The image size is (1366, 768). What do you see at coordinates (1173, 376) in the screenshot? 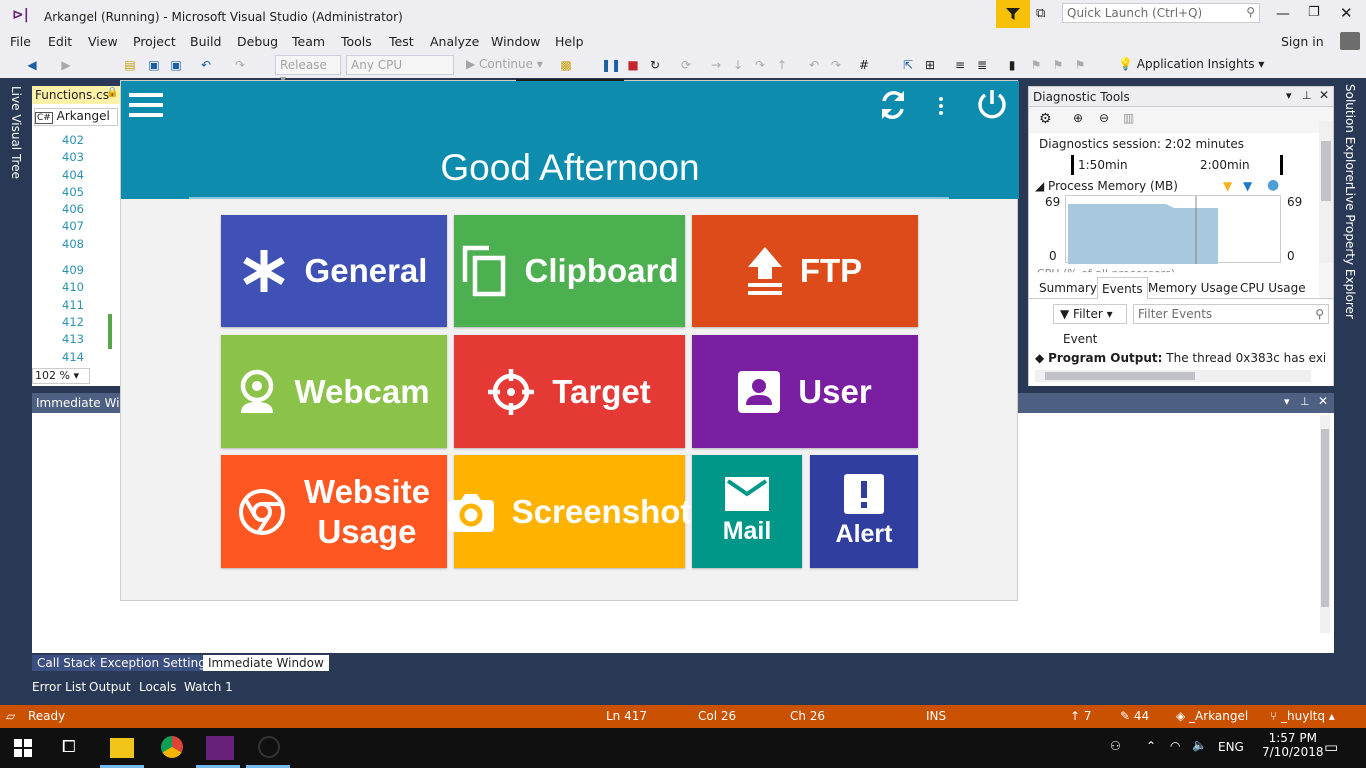
I see `diag-hscrollbar` at bounding box center [1173, 376].